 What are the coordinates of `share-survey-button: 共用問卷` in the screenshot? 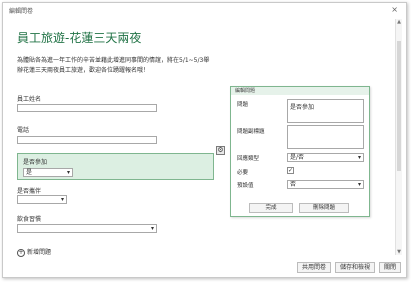 It's located at (314, 267).